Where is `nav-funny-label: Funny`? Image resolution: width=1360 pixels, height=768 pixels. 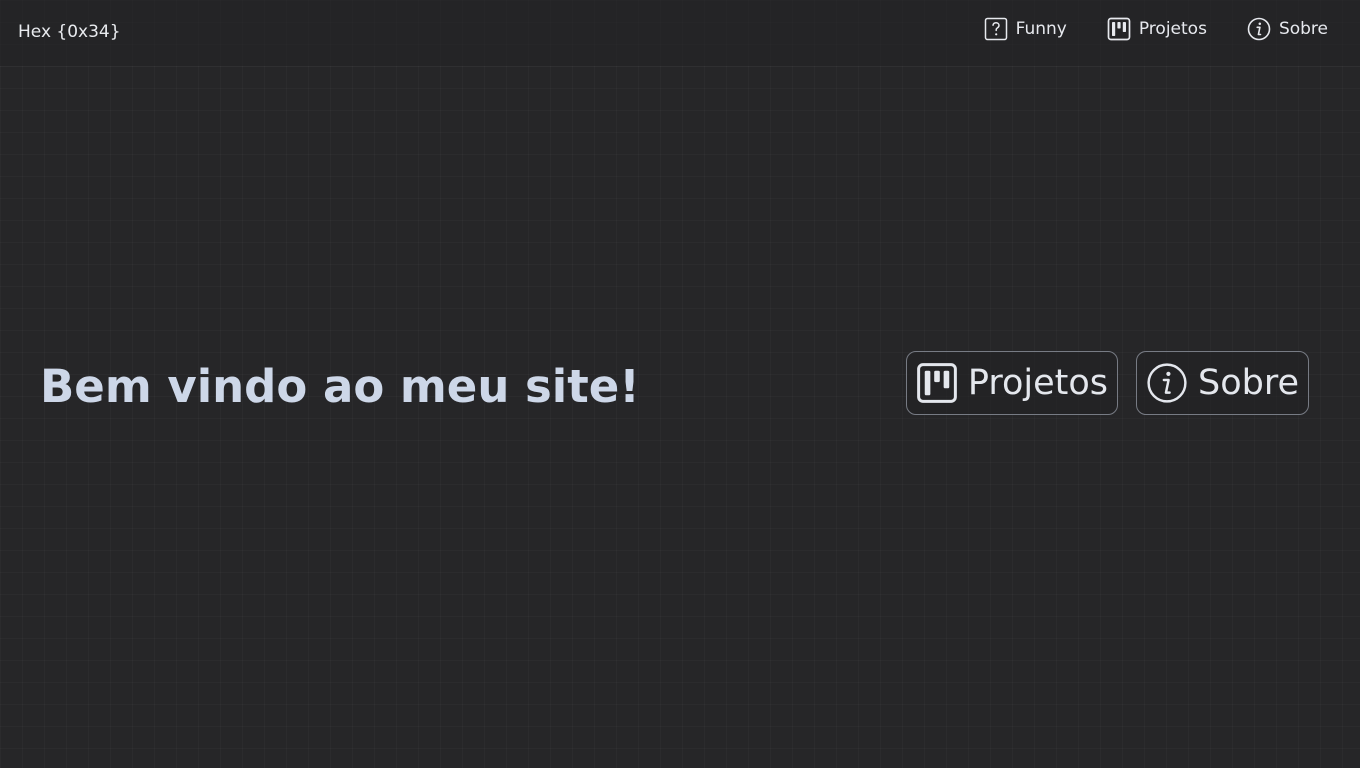
nav-funny-label: Funny is located at coordinates (1041, 29).